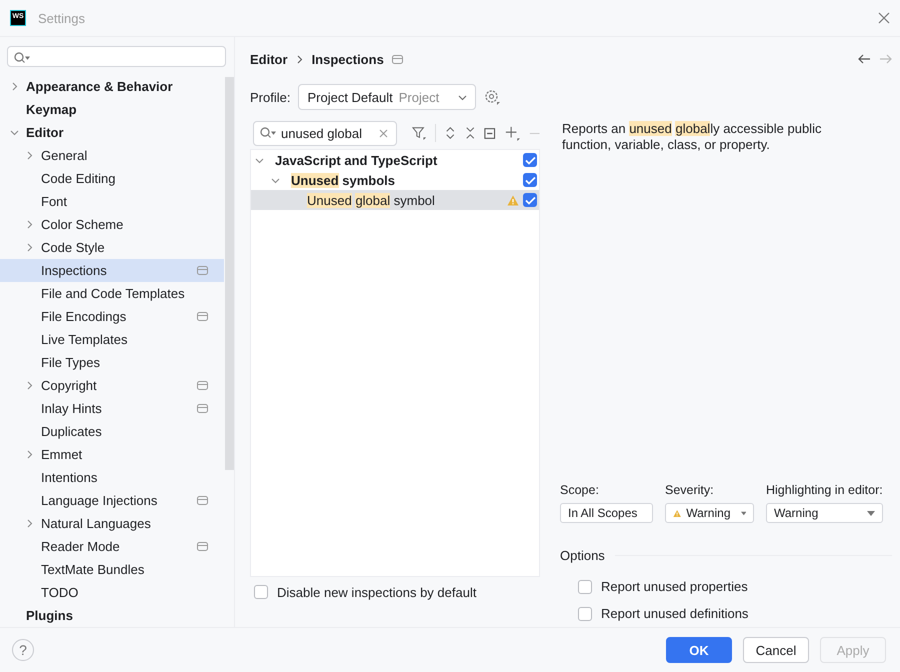 This screenshot has width=900, height=672. What do you see at coordinates (112, 247) in the screenshot?
I see `sidebar-item: Code Style` at bounding box center [112, 247].